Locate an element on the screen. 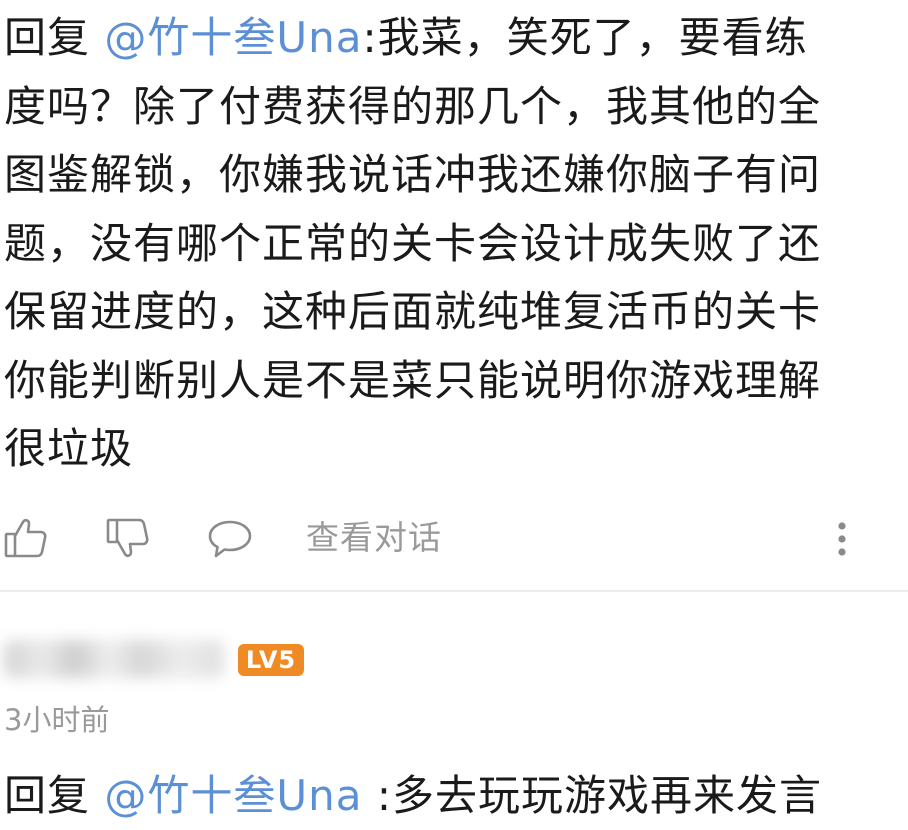 The image size is (908, 830). comment-line-7: 很垃圾 is located at coordinates (69, 448).